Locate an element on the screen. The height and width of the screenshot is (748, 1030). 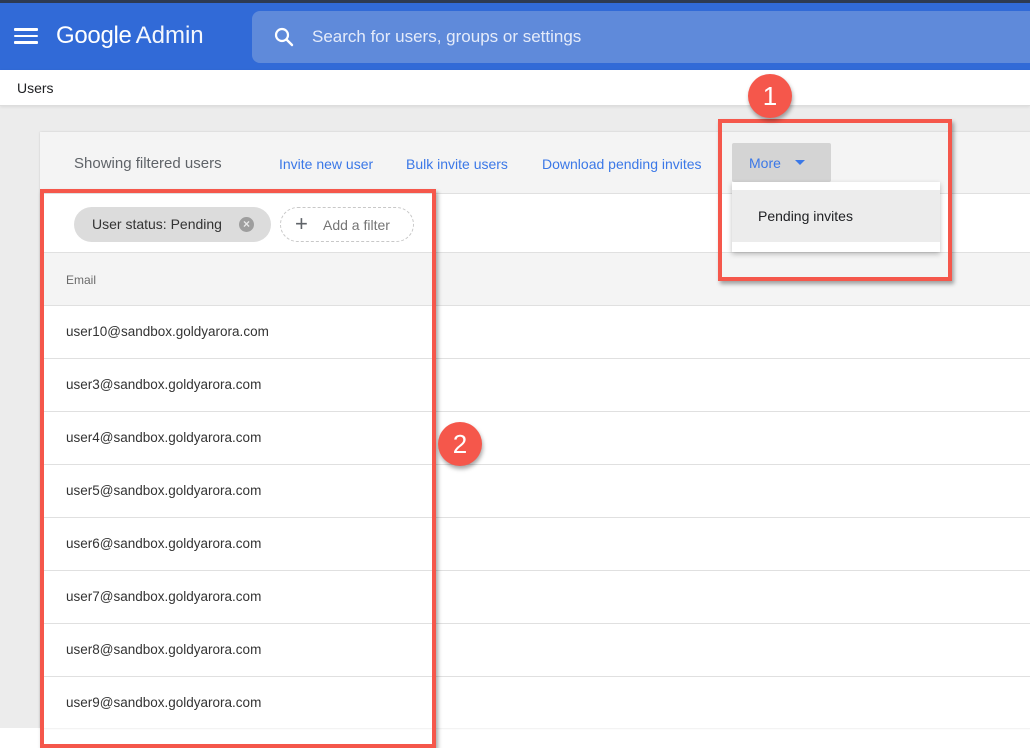
more-dropdown-menu: Pending invites is located at coordinates (836, 217).